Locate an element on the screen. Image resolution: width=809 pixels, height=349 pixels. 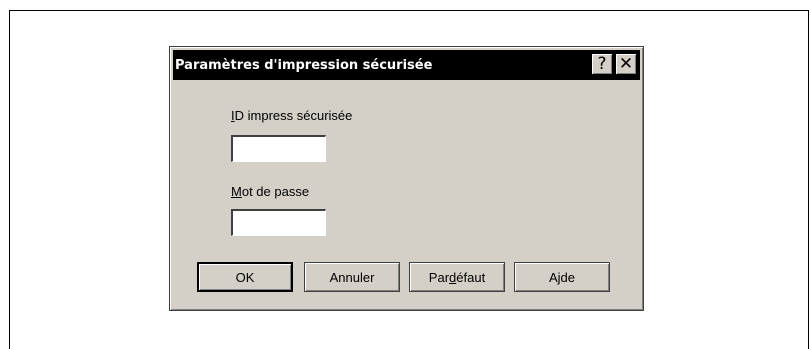
dialog-title: Paramètres d'impression sécurisée is located at coordinates (304, 65).